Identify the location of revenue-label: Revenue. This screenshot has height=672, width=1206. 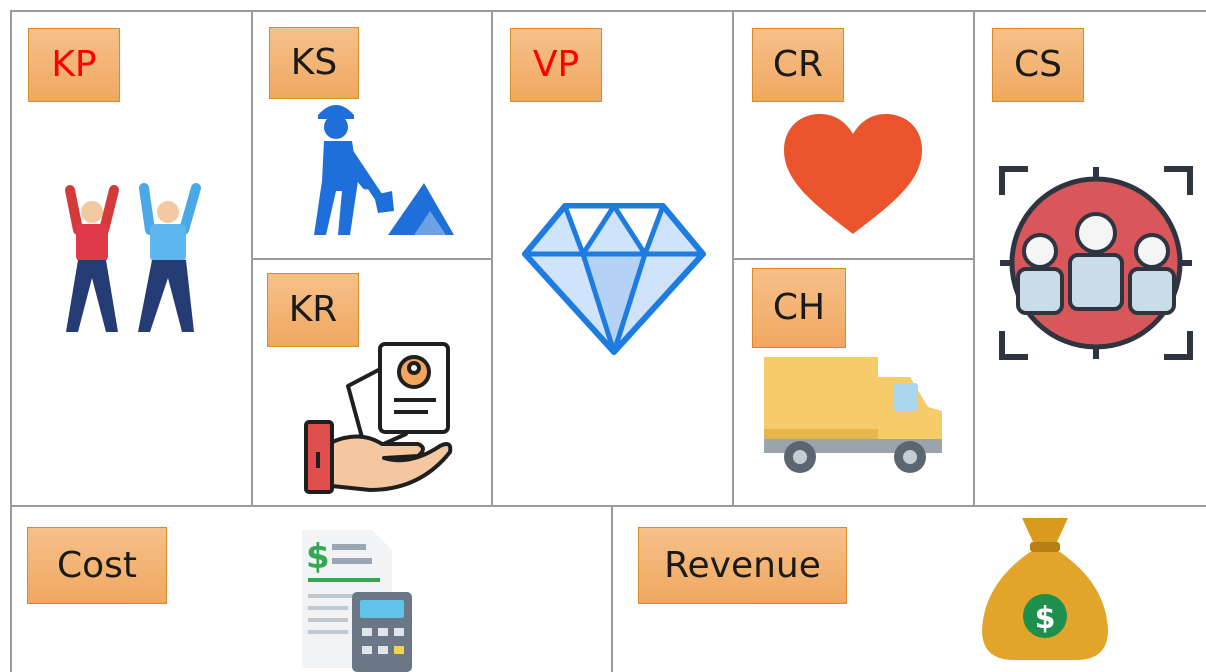
(742, 565).